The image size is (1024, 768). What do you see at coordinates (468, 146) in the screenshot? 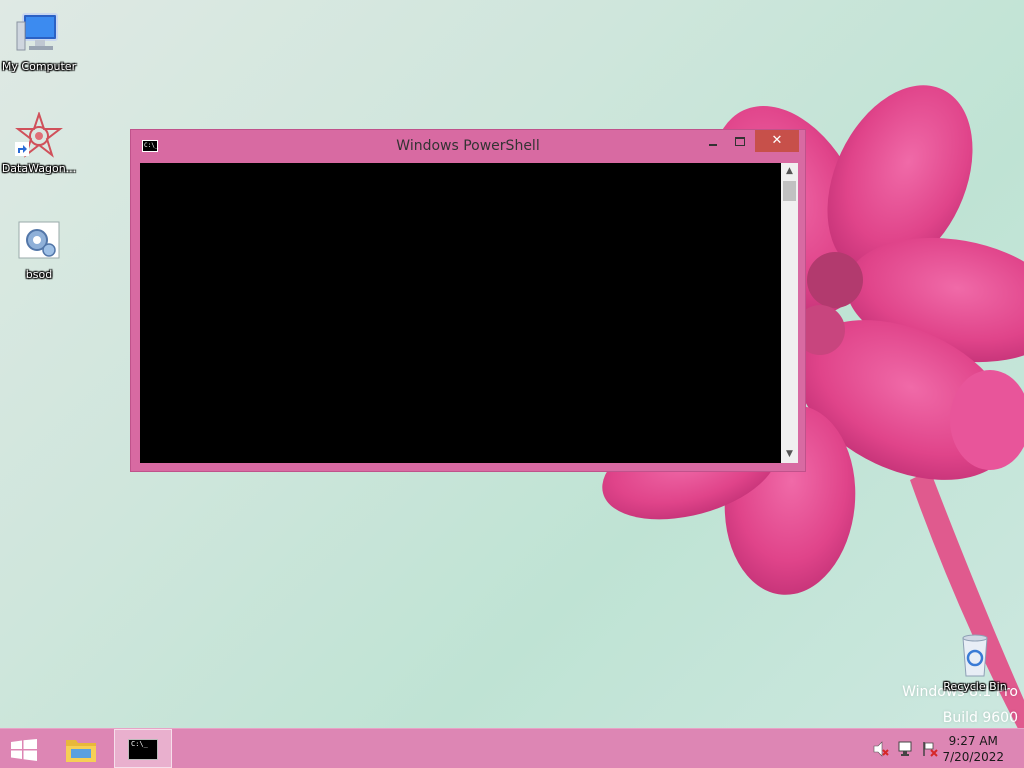
I see `window-titlebar: C:\_ Windows PowerShell ✕` at bounding box center [468, 146].